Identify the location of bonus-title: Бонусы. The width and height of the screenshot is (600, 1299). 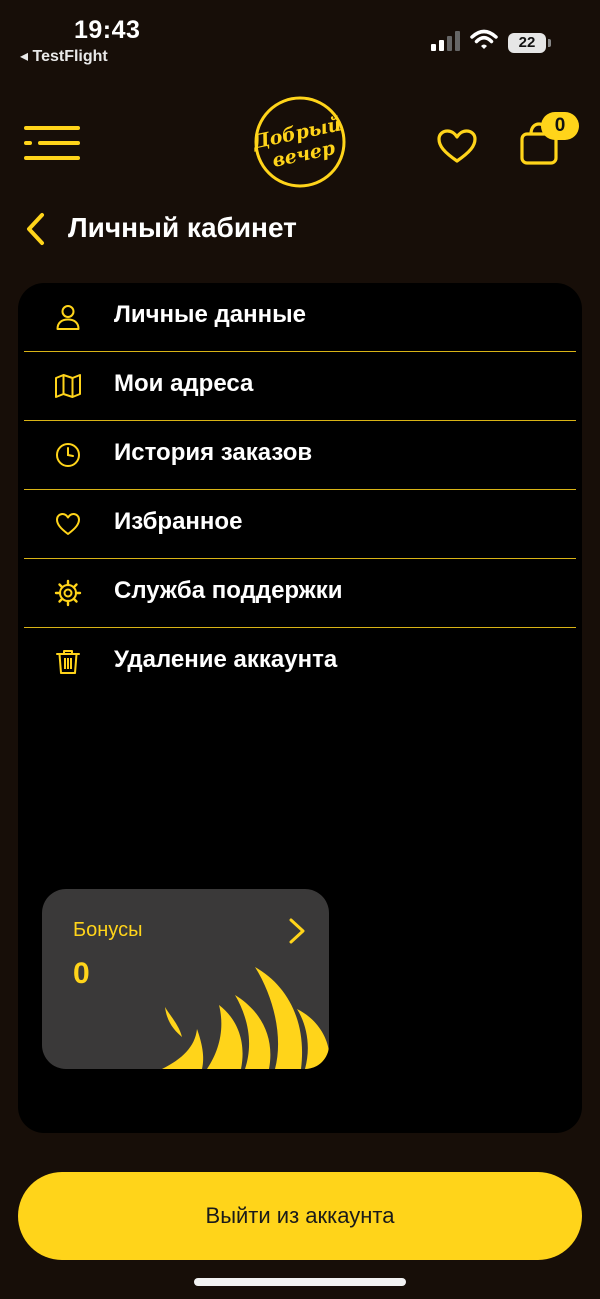
(108, 930).